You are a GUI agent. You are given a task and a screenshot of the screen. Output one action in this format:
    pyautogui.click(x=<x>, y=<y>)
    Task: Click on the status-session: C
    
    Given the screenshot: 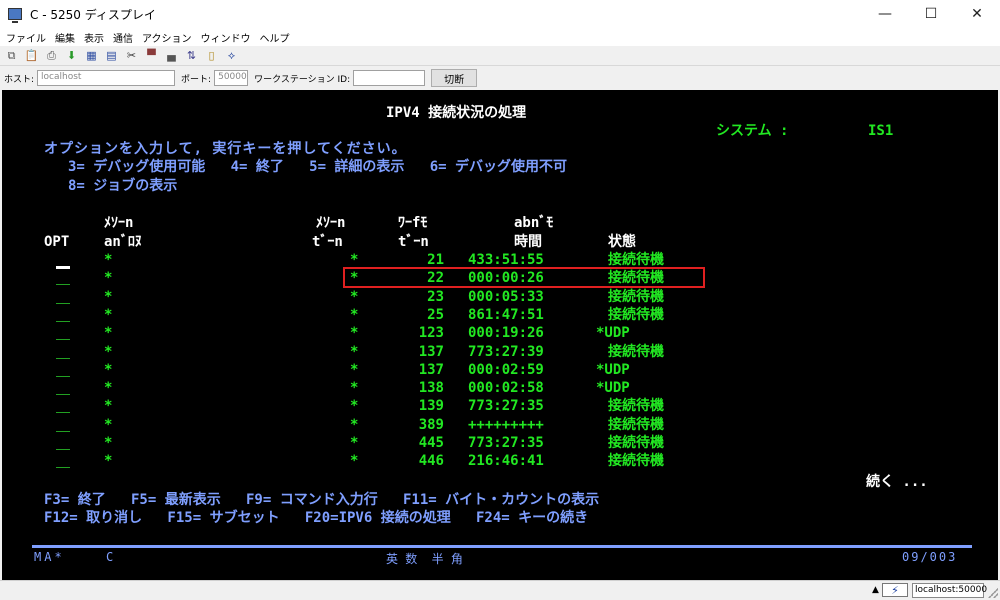 What is the action you would take?
    pyautogui.click(x=110, y=557)
    